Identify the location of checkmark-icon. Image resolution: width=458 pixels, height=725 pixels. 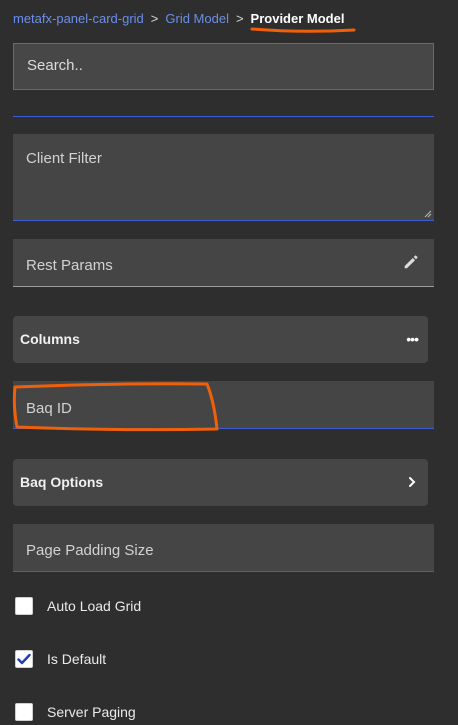
(24, 659).